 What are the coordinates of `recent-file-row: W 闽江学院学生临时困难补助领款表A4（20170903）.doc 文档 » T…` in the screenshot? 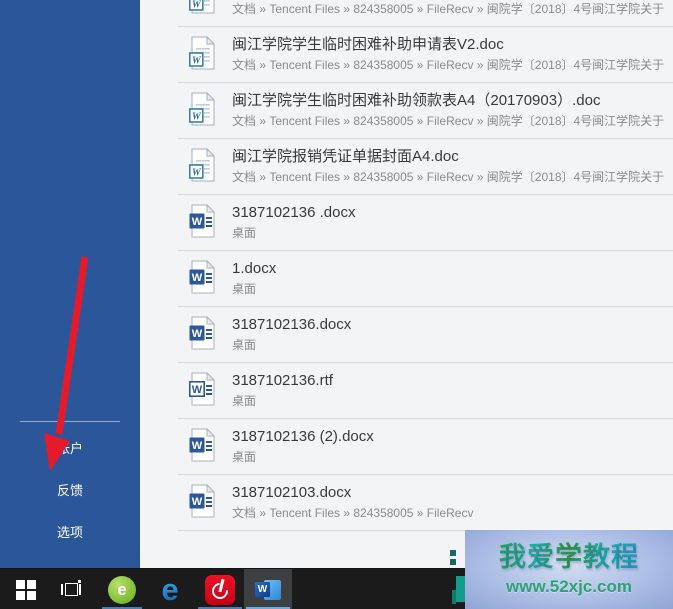 It's located at (425, 111).